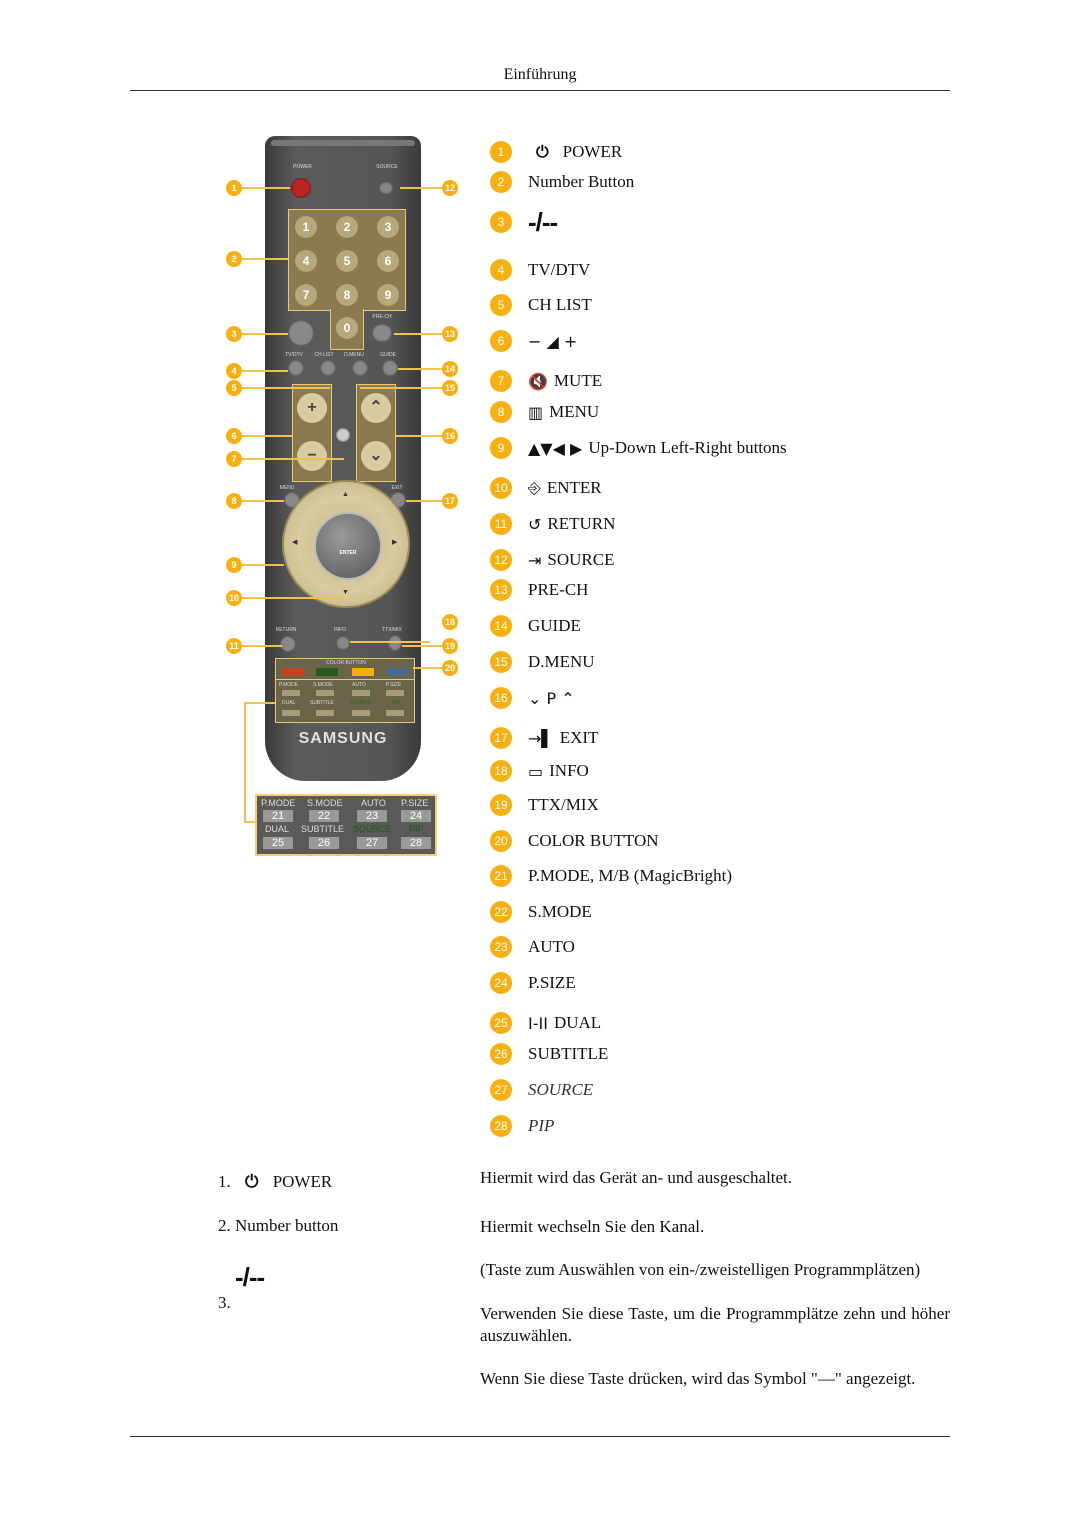 This screenshot has height=1527, width=1080. Describe the element at coordinates (287, 1225) in the screenshot. I see `desc-term-label: Number button` at that location.